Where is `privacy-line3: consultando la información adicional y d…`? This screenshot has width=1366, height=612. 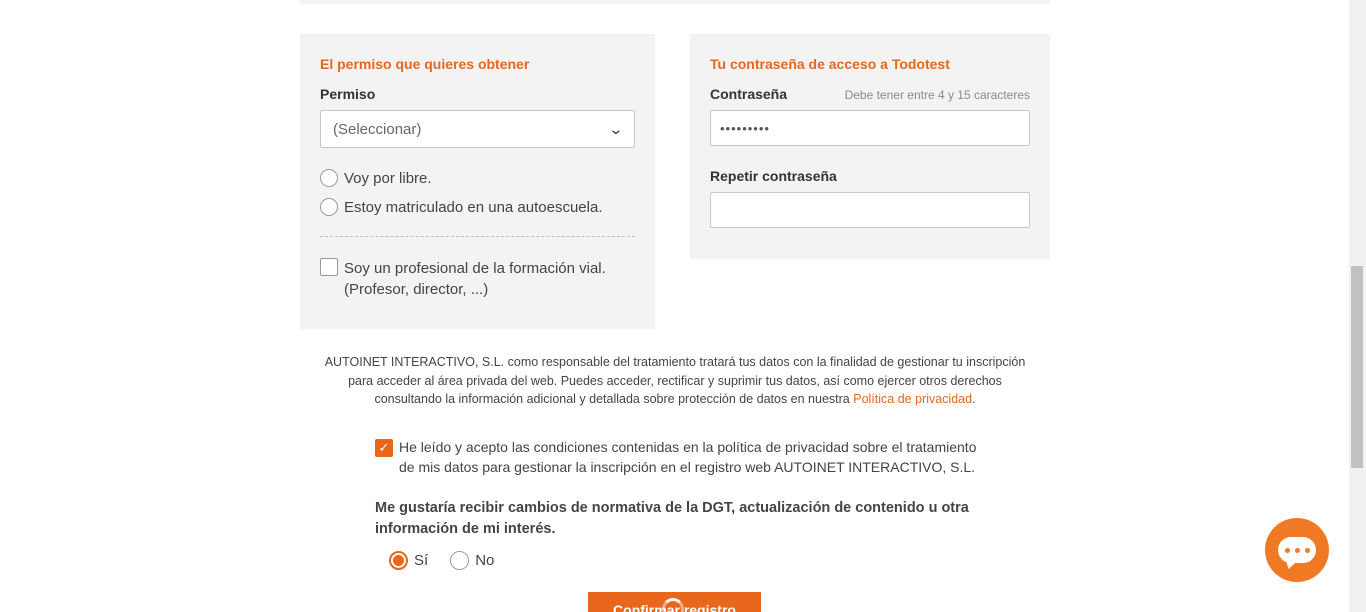
privacy-line3: consultando la información adicional y d… is located at coordinates (612, 399).